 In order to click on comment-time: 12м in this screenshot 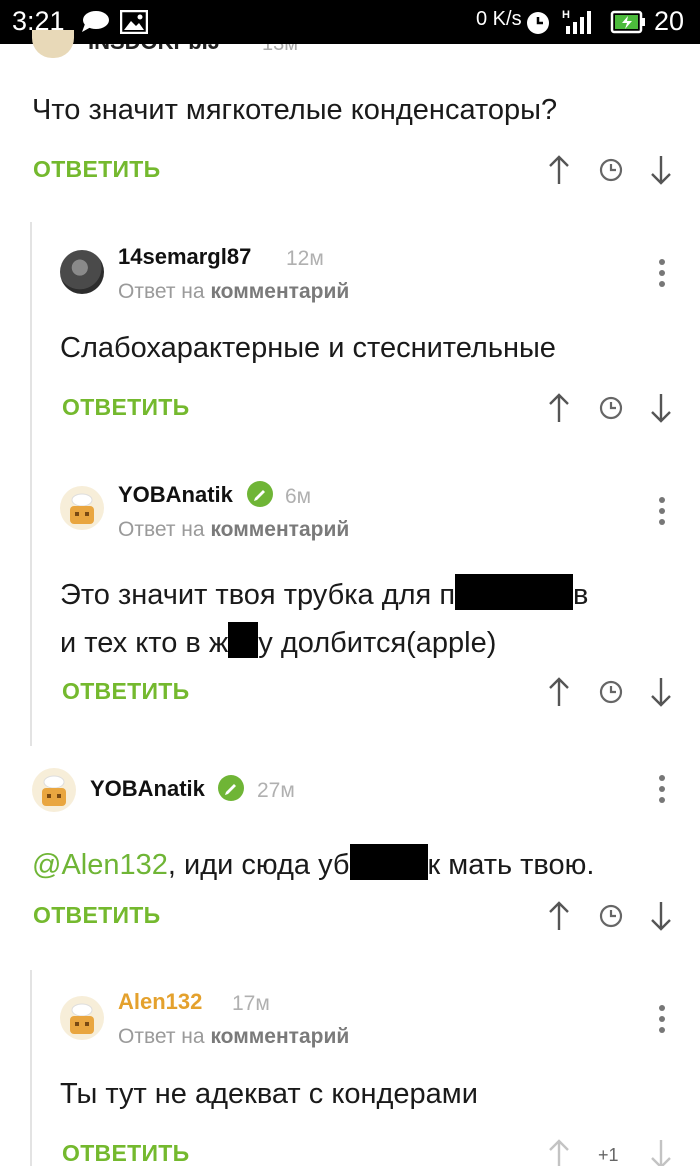, I will do `click(305, 258)`.